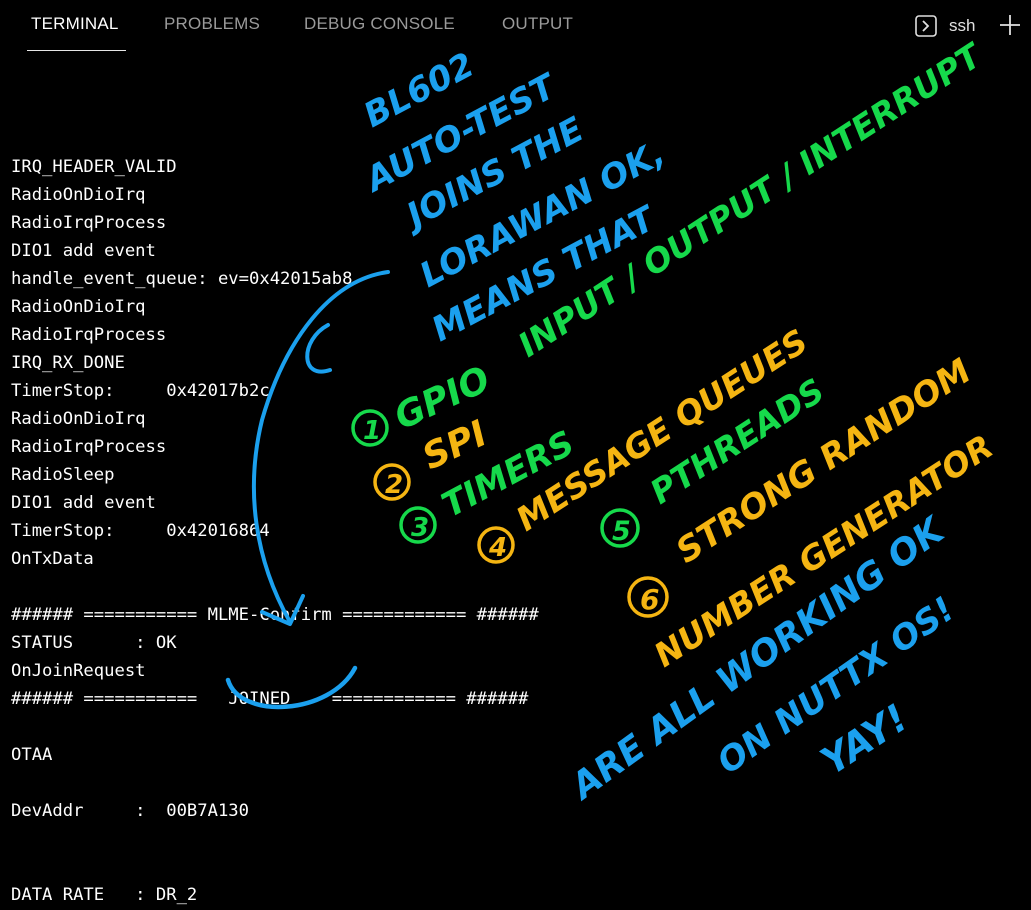  What do you see at coordinates (52, 559) in the screenshot?
I see `terminal-line: OnTxData` at bounding box center [52, 559].